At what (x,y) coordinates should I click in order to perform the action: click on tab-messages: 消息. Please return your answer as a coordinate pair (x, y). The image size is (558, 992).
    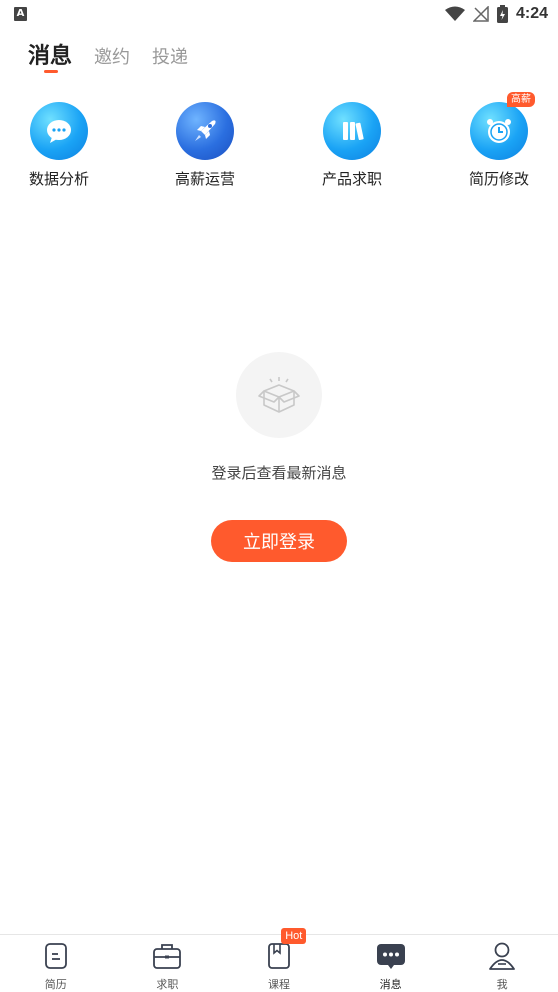
    Looking at the image, I should click on (50, 54).